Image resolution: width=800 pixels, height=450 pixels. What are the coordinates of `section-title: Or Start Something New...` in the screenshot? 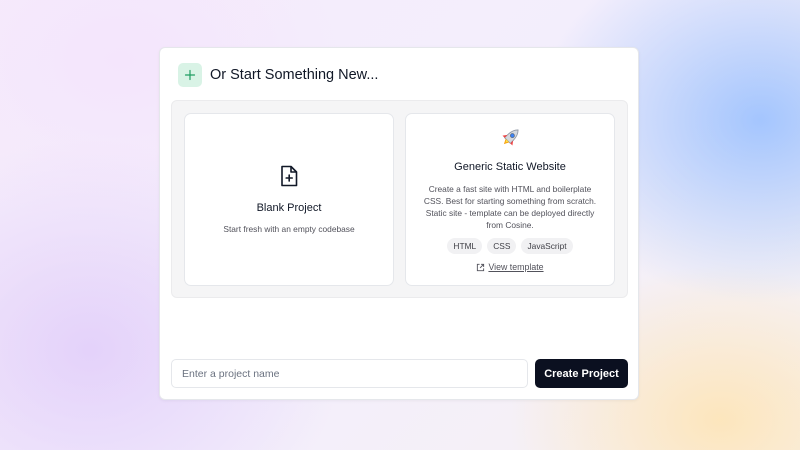 It's located at (294, 75).